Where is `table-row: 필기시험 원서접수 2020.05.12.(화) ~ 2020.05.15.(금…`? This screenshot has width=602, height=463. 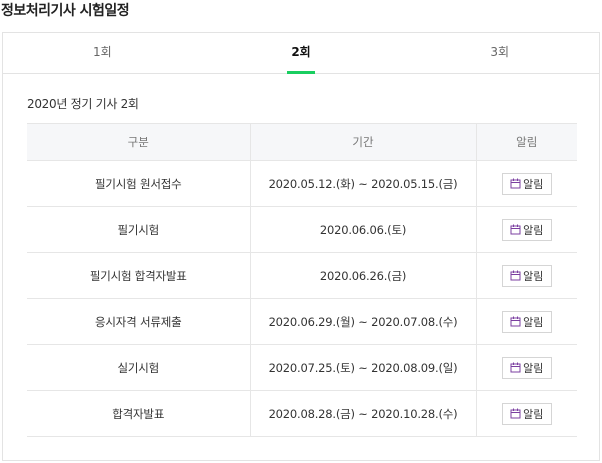 table-row: 필기시험 원서접수 2020.05.12.(화) ~ 2020.05.15.(금… is located at coordinates (302, 183).